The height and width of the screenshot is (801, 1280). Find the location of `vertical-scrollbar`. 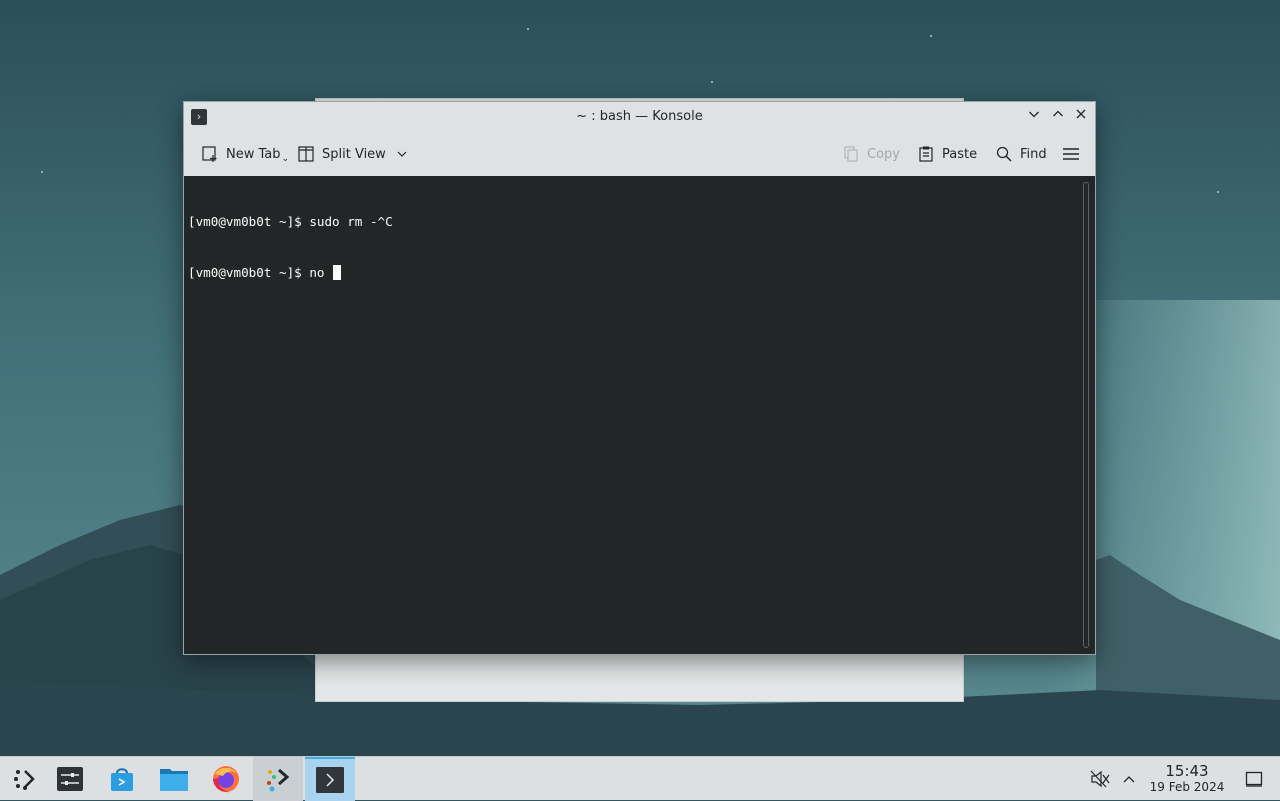

vertical-scrollbar is located at coordinates (1086, 415).